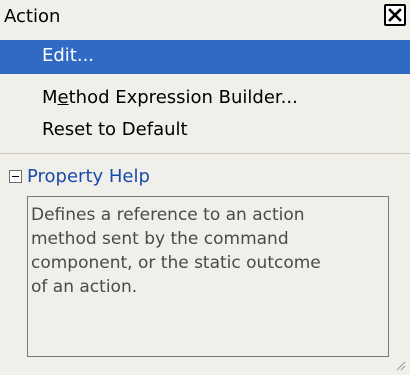  I want to click on close-button, so click(395, 15).